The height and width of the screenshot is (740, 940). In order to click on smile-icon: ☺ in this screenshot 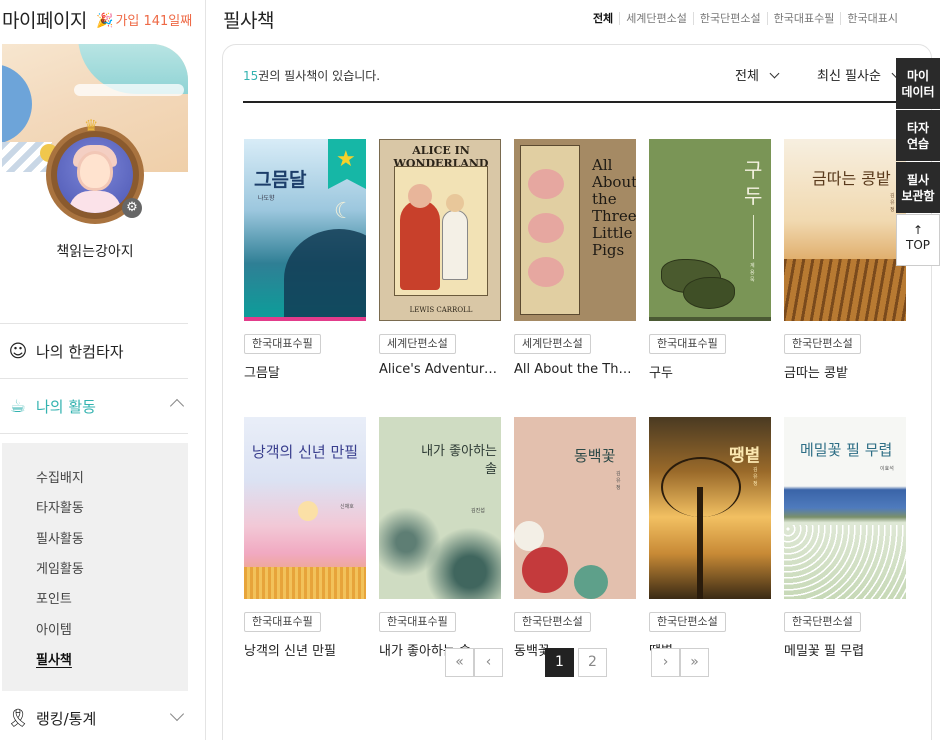, I will do `click(18, 351)`.